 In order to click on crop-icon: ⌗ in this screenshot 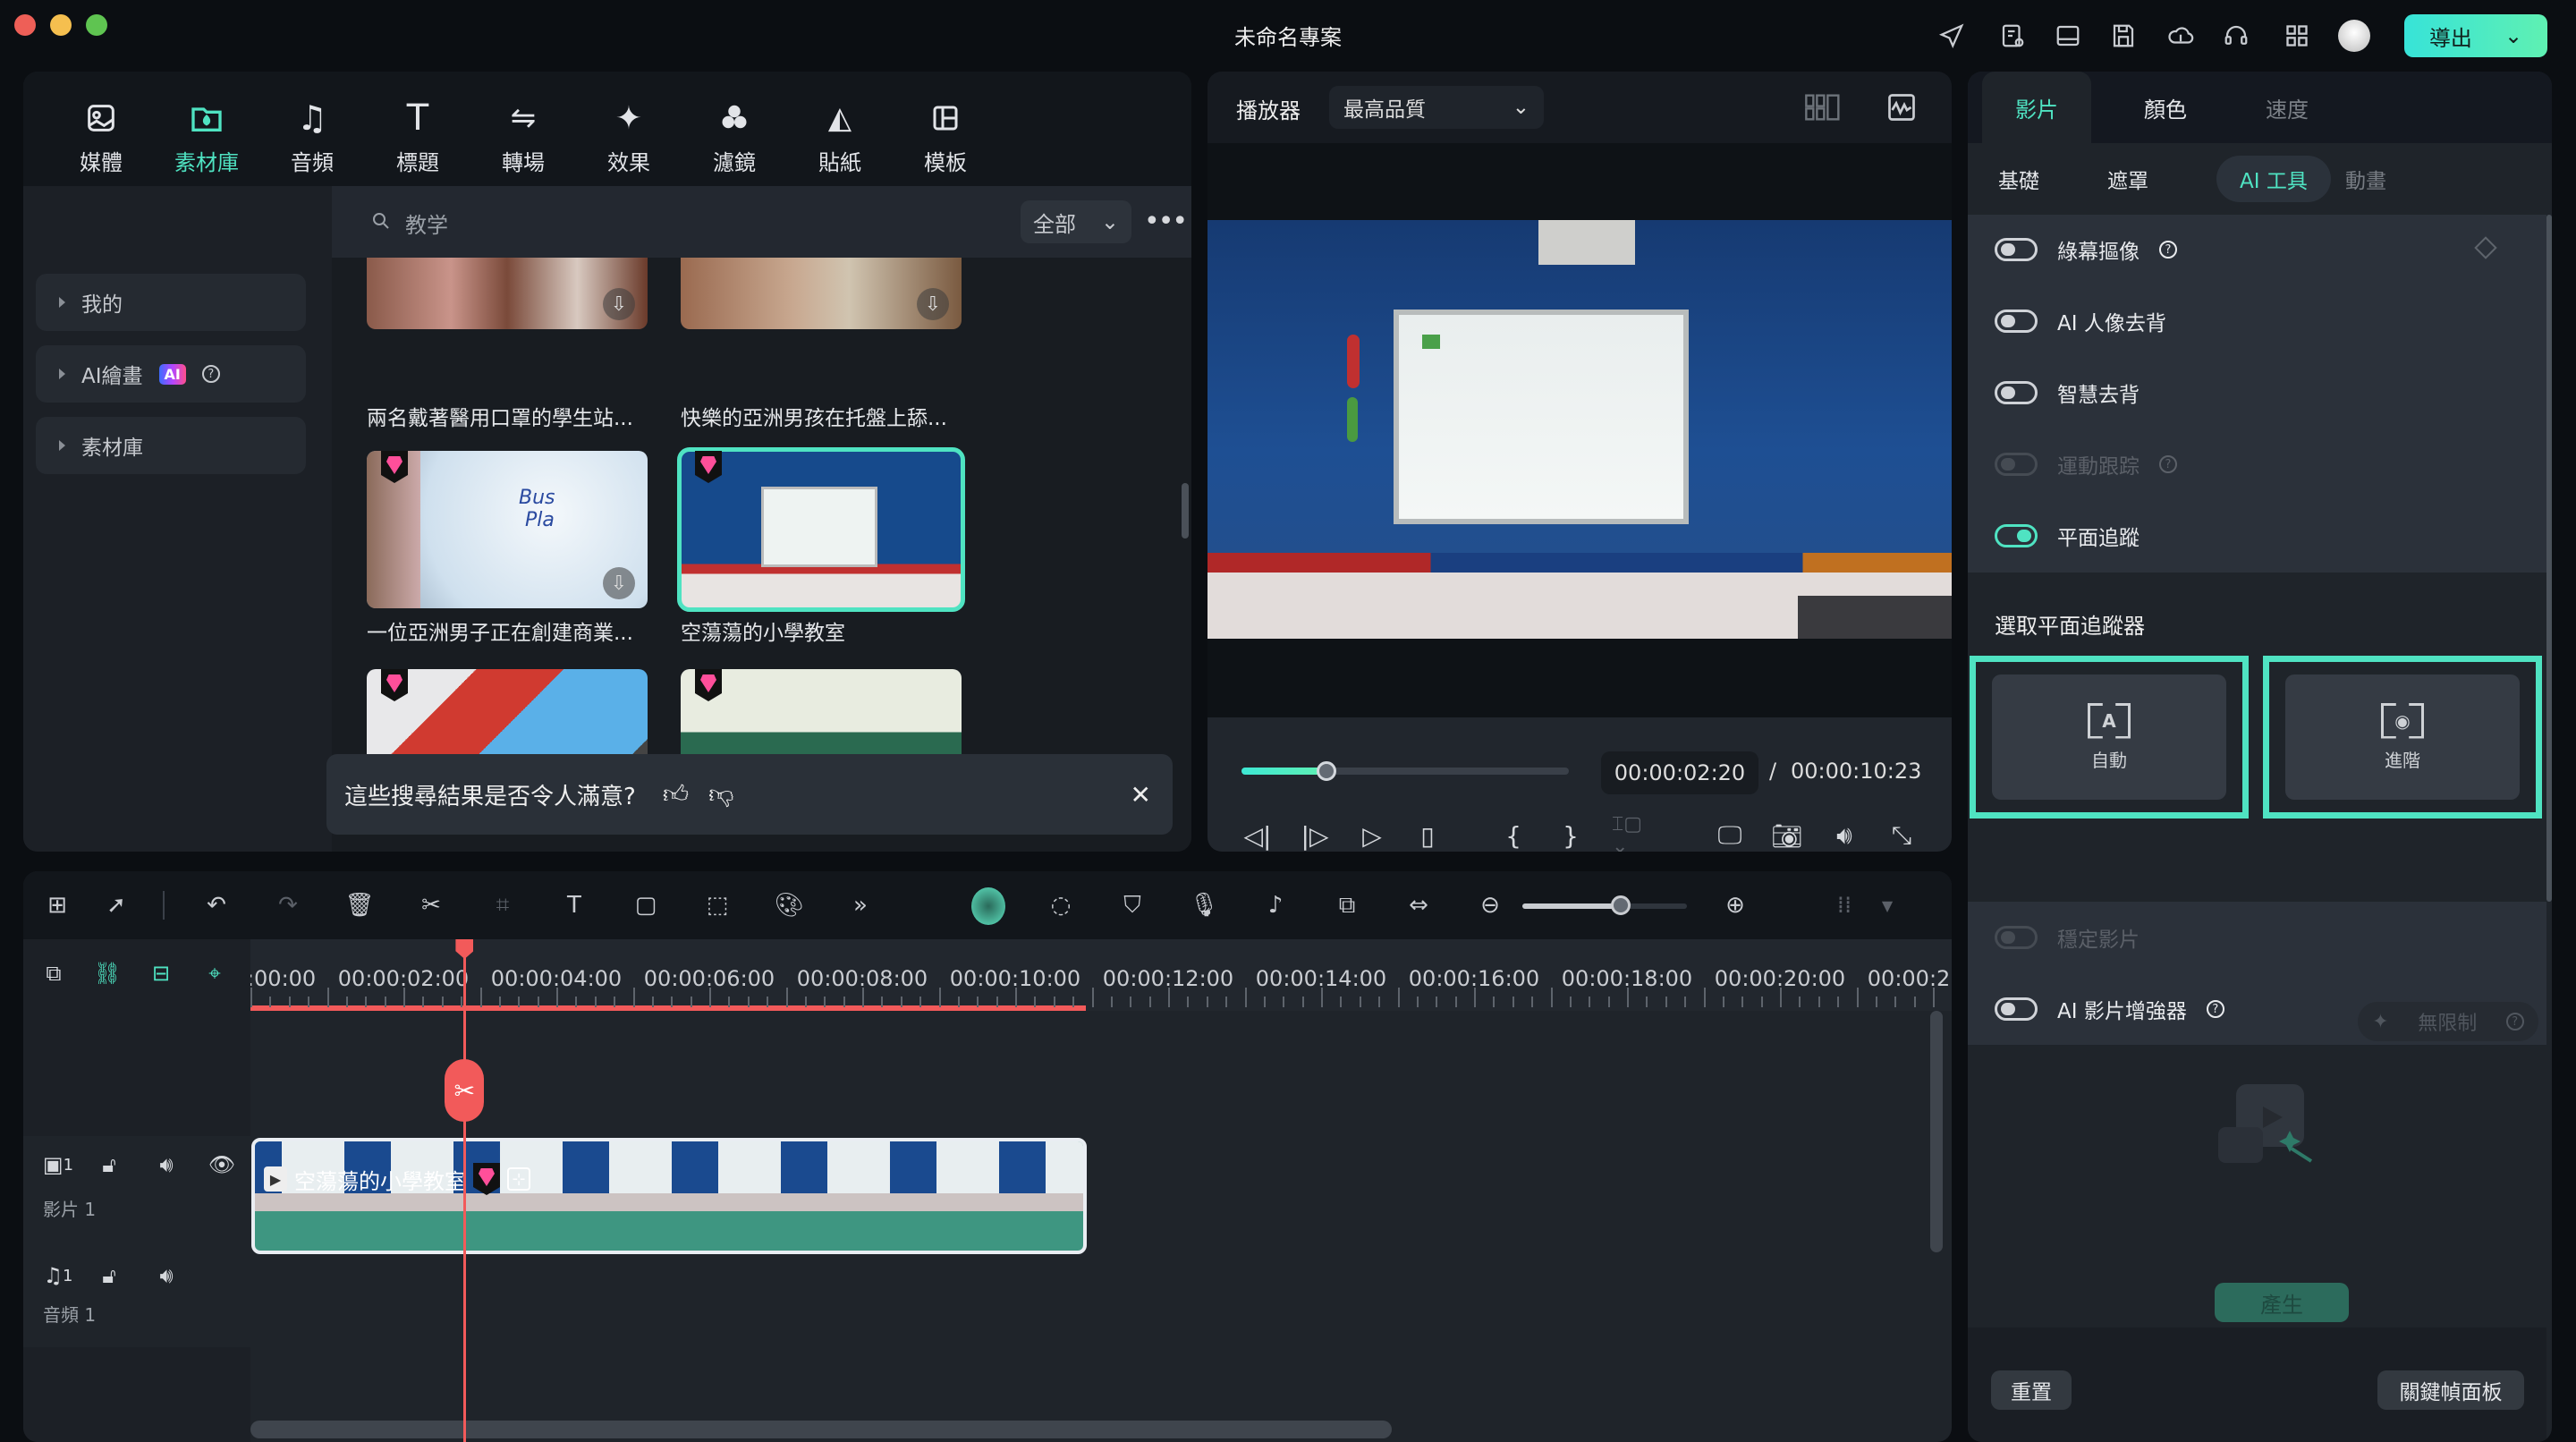, I will do `click(503, 905)`.